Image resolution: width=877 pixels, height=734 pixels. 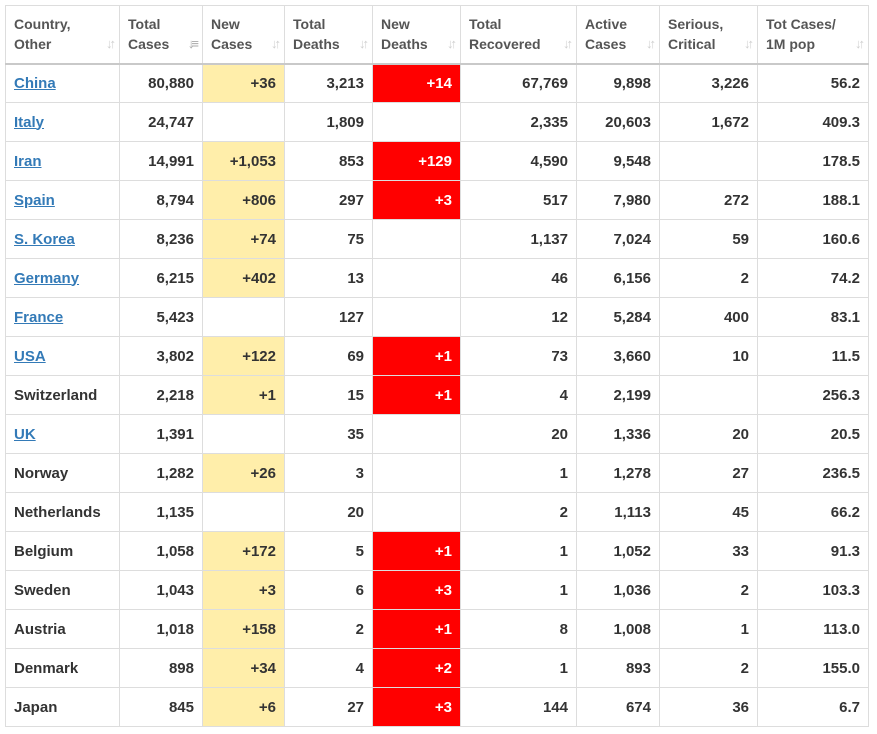 I want to click on country-link: USA, so click(x=30, y=356).